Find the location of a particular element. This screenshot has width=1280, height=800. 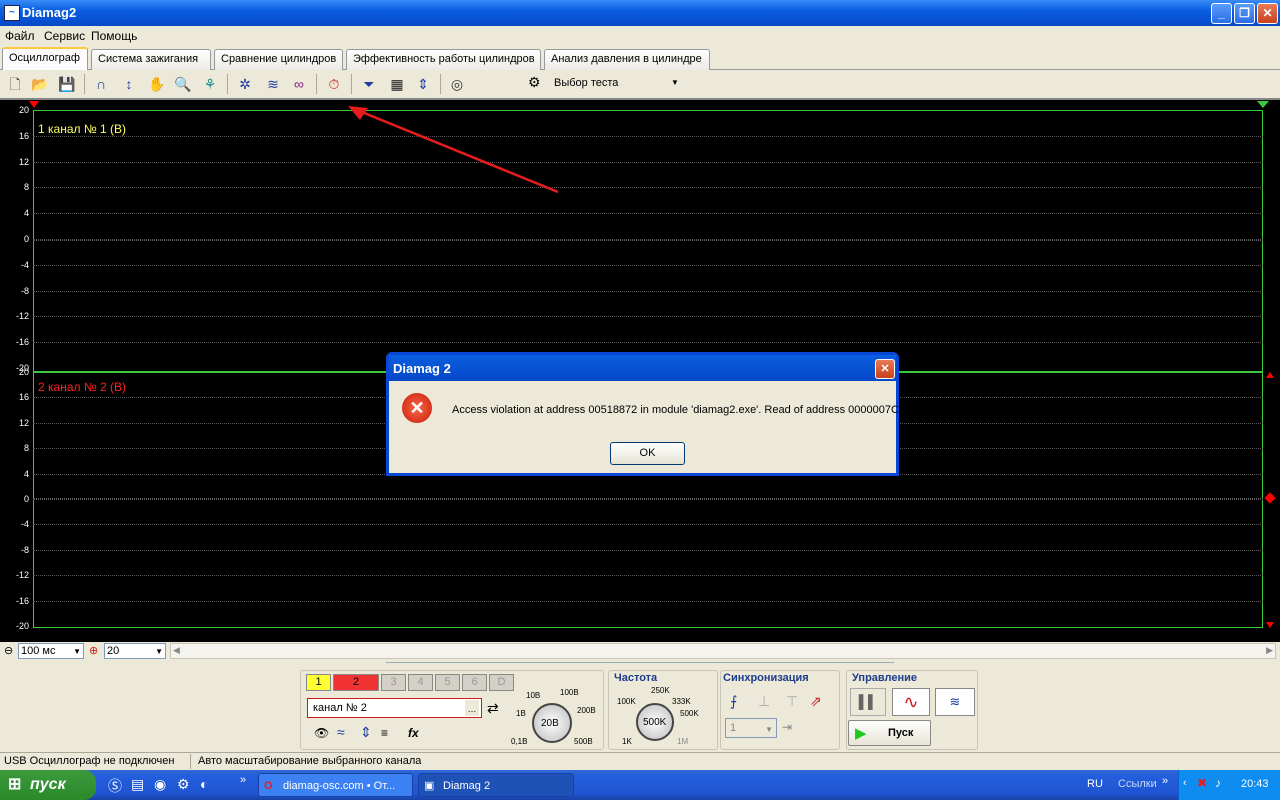

channel-button-1: 1 is located at coordinates (318, 682).